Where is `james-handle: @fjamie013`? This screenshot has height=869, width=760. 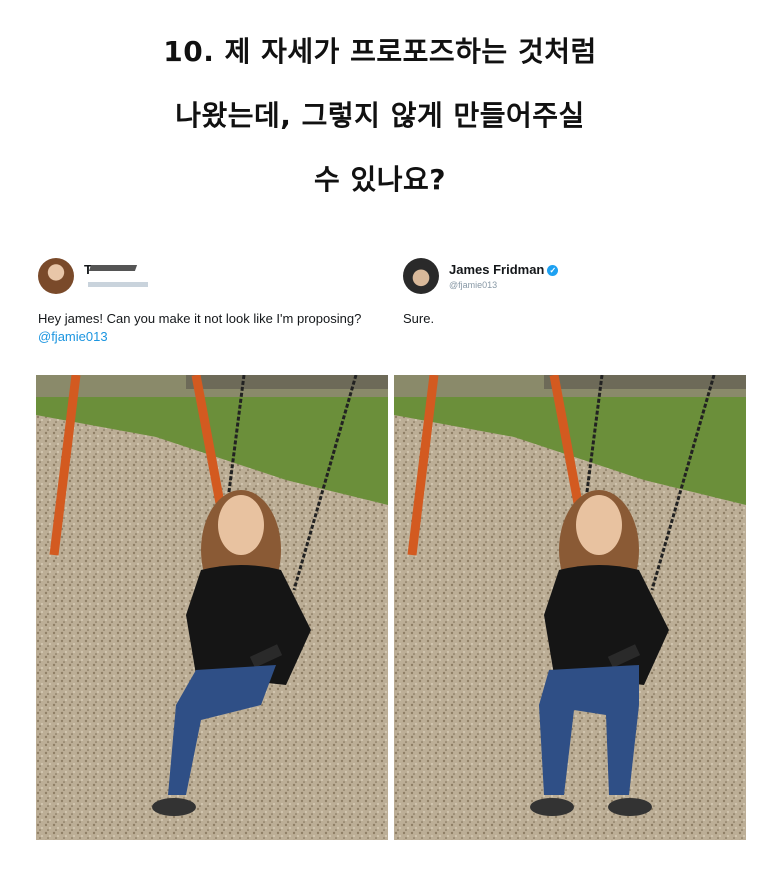
james-handle: @fjamie013 is located at coordinates (473, 285).